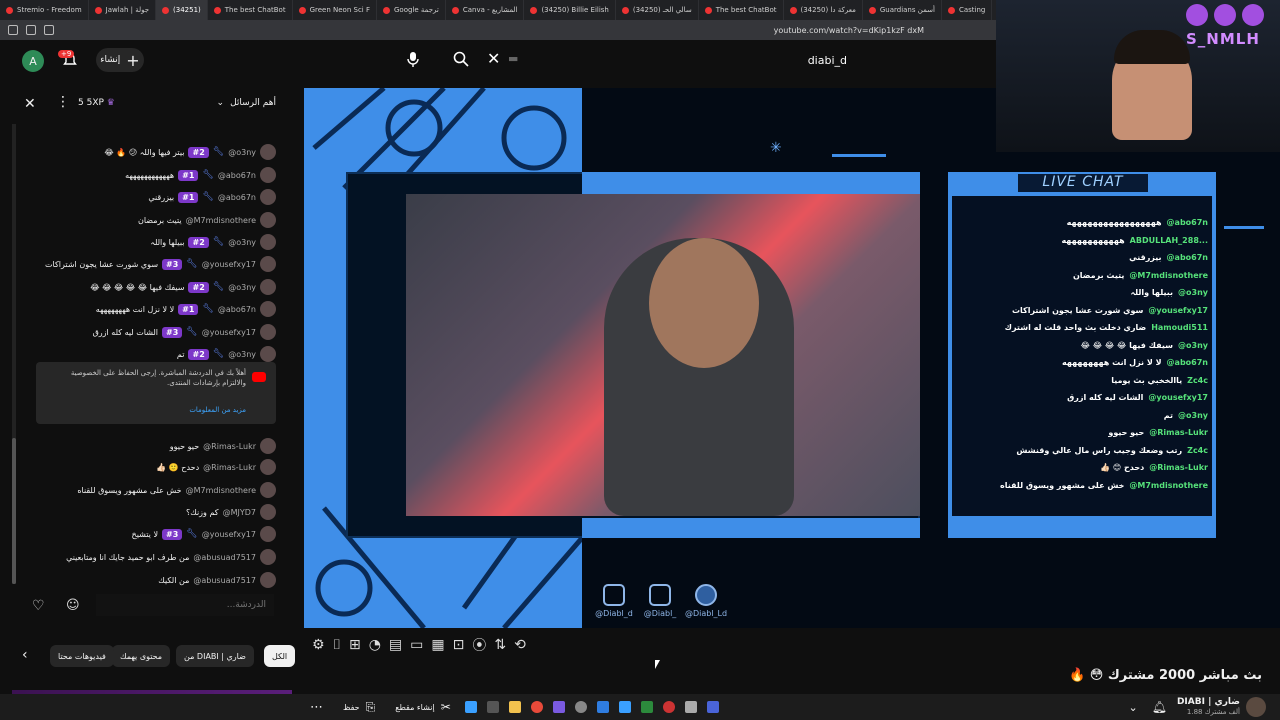 This screenshot has width=1280, height=720. I want to click on chat-input, so click(185, 605).